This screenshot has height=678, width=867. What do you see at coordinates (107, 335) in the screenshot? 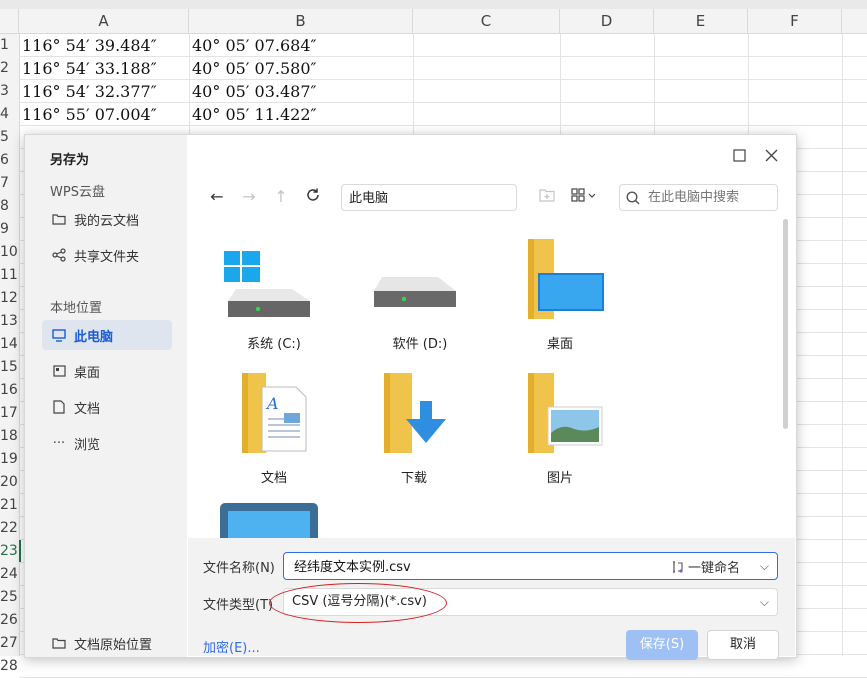
I see `sidebar-item-this-pc: 此电脑` at bounding box center [107, 335].